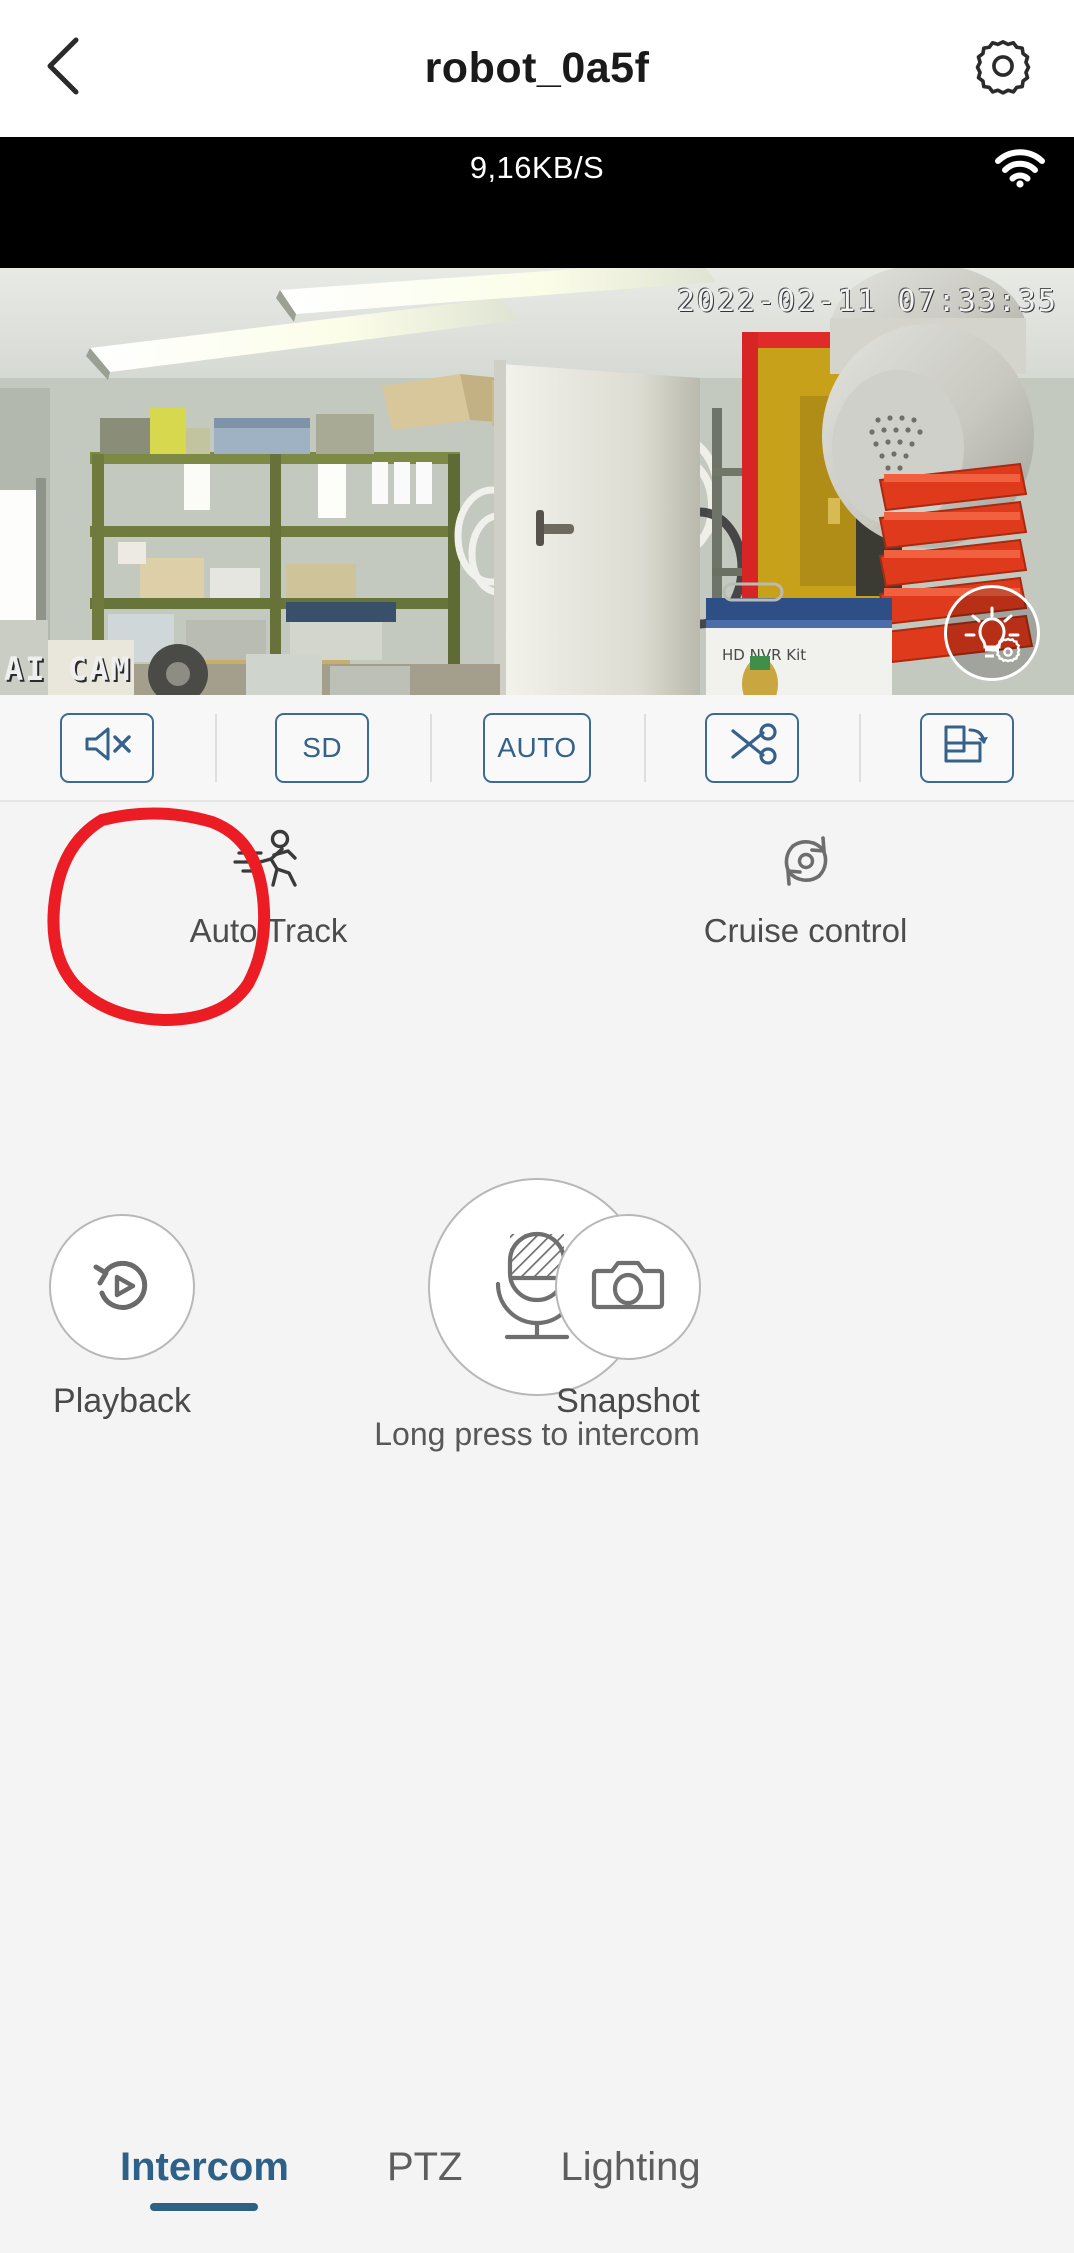  I want to click on feature-row: Auto Track Cruise control, so click(537, 917).